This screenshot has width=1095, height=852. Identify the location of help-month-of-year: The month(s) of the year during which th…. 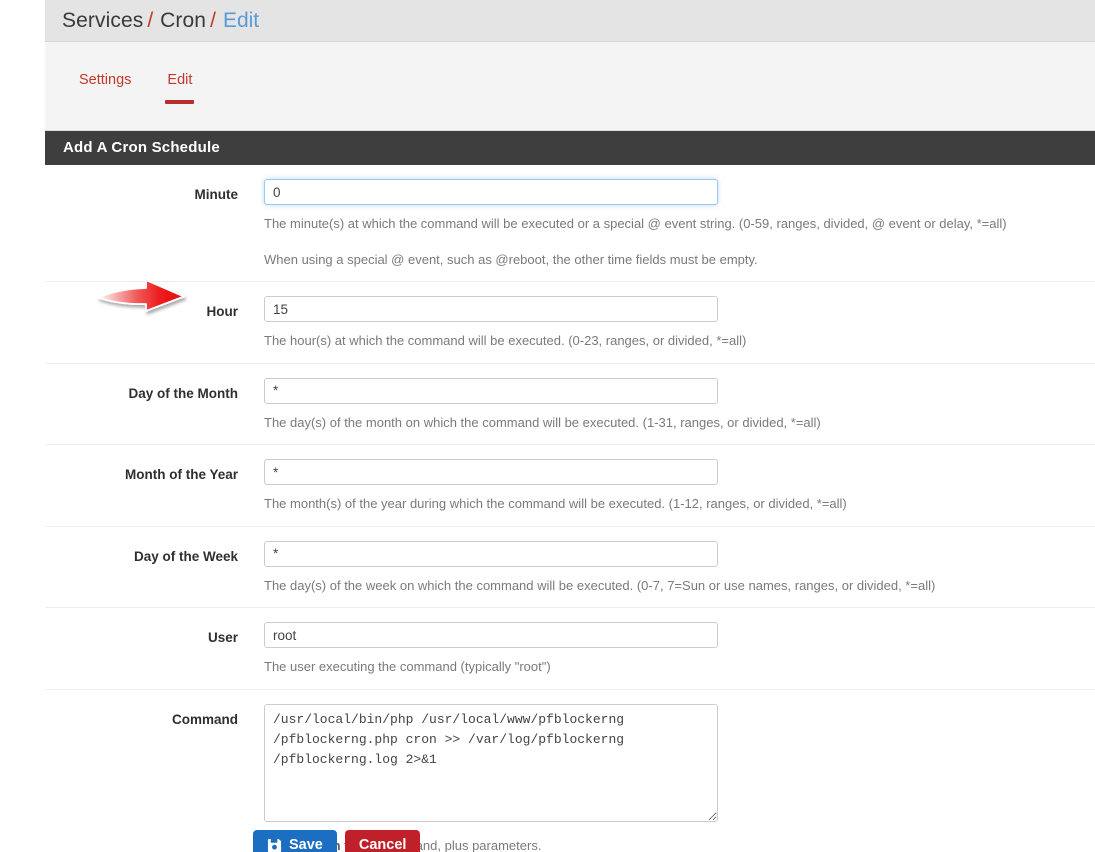
(555, 503).